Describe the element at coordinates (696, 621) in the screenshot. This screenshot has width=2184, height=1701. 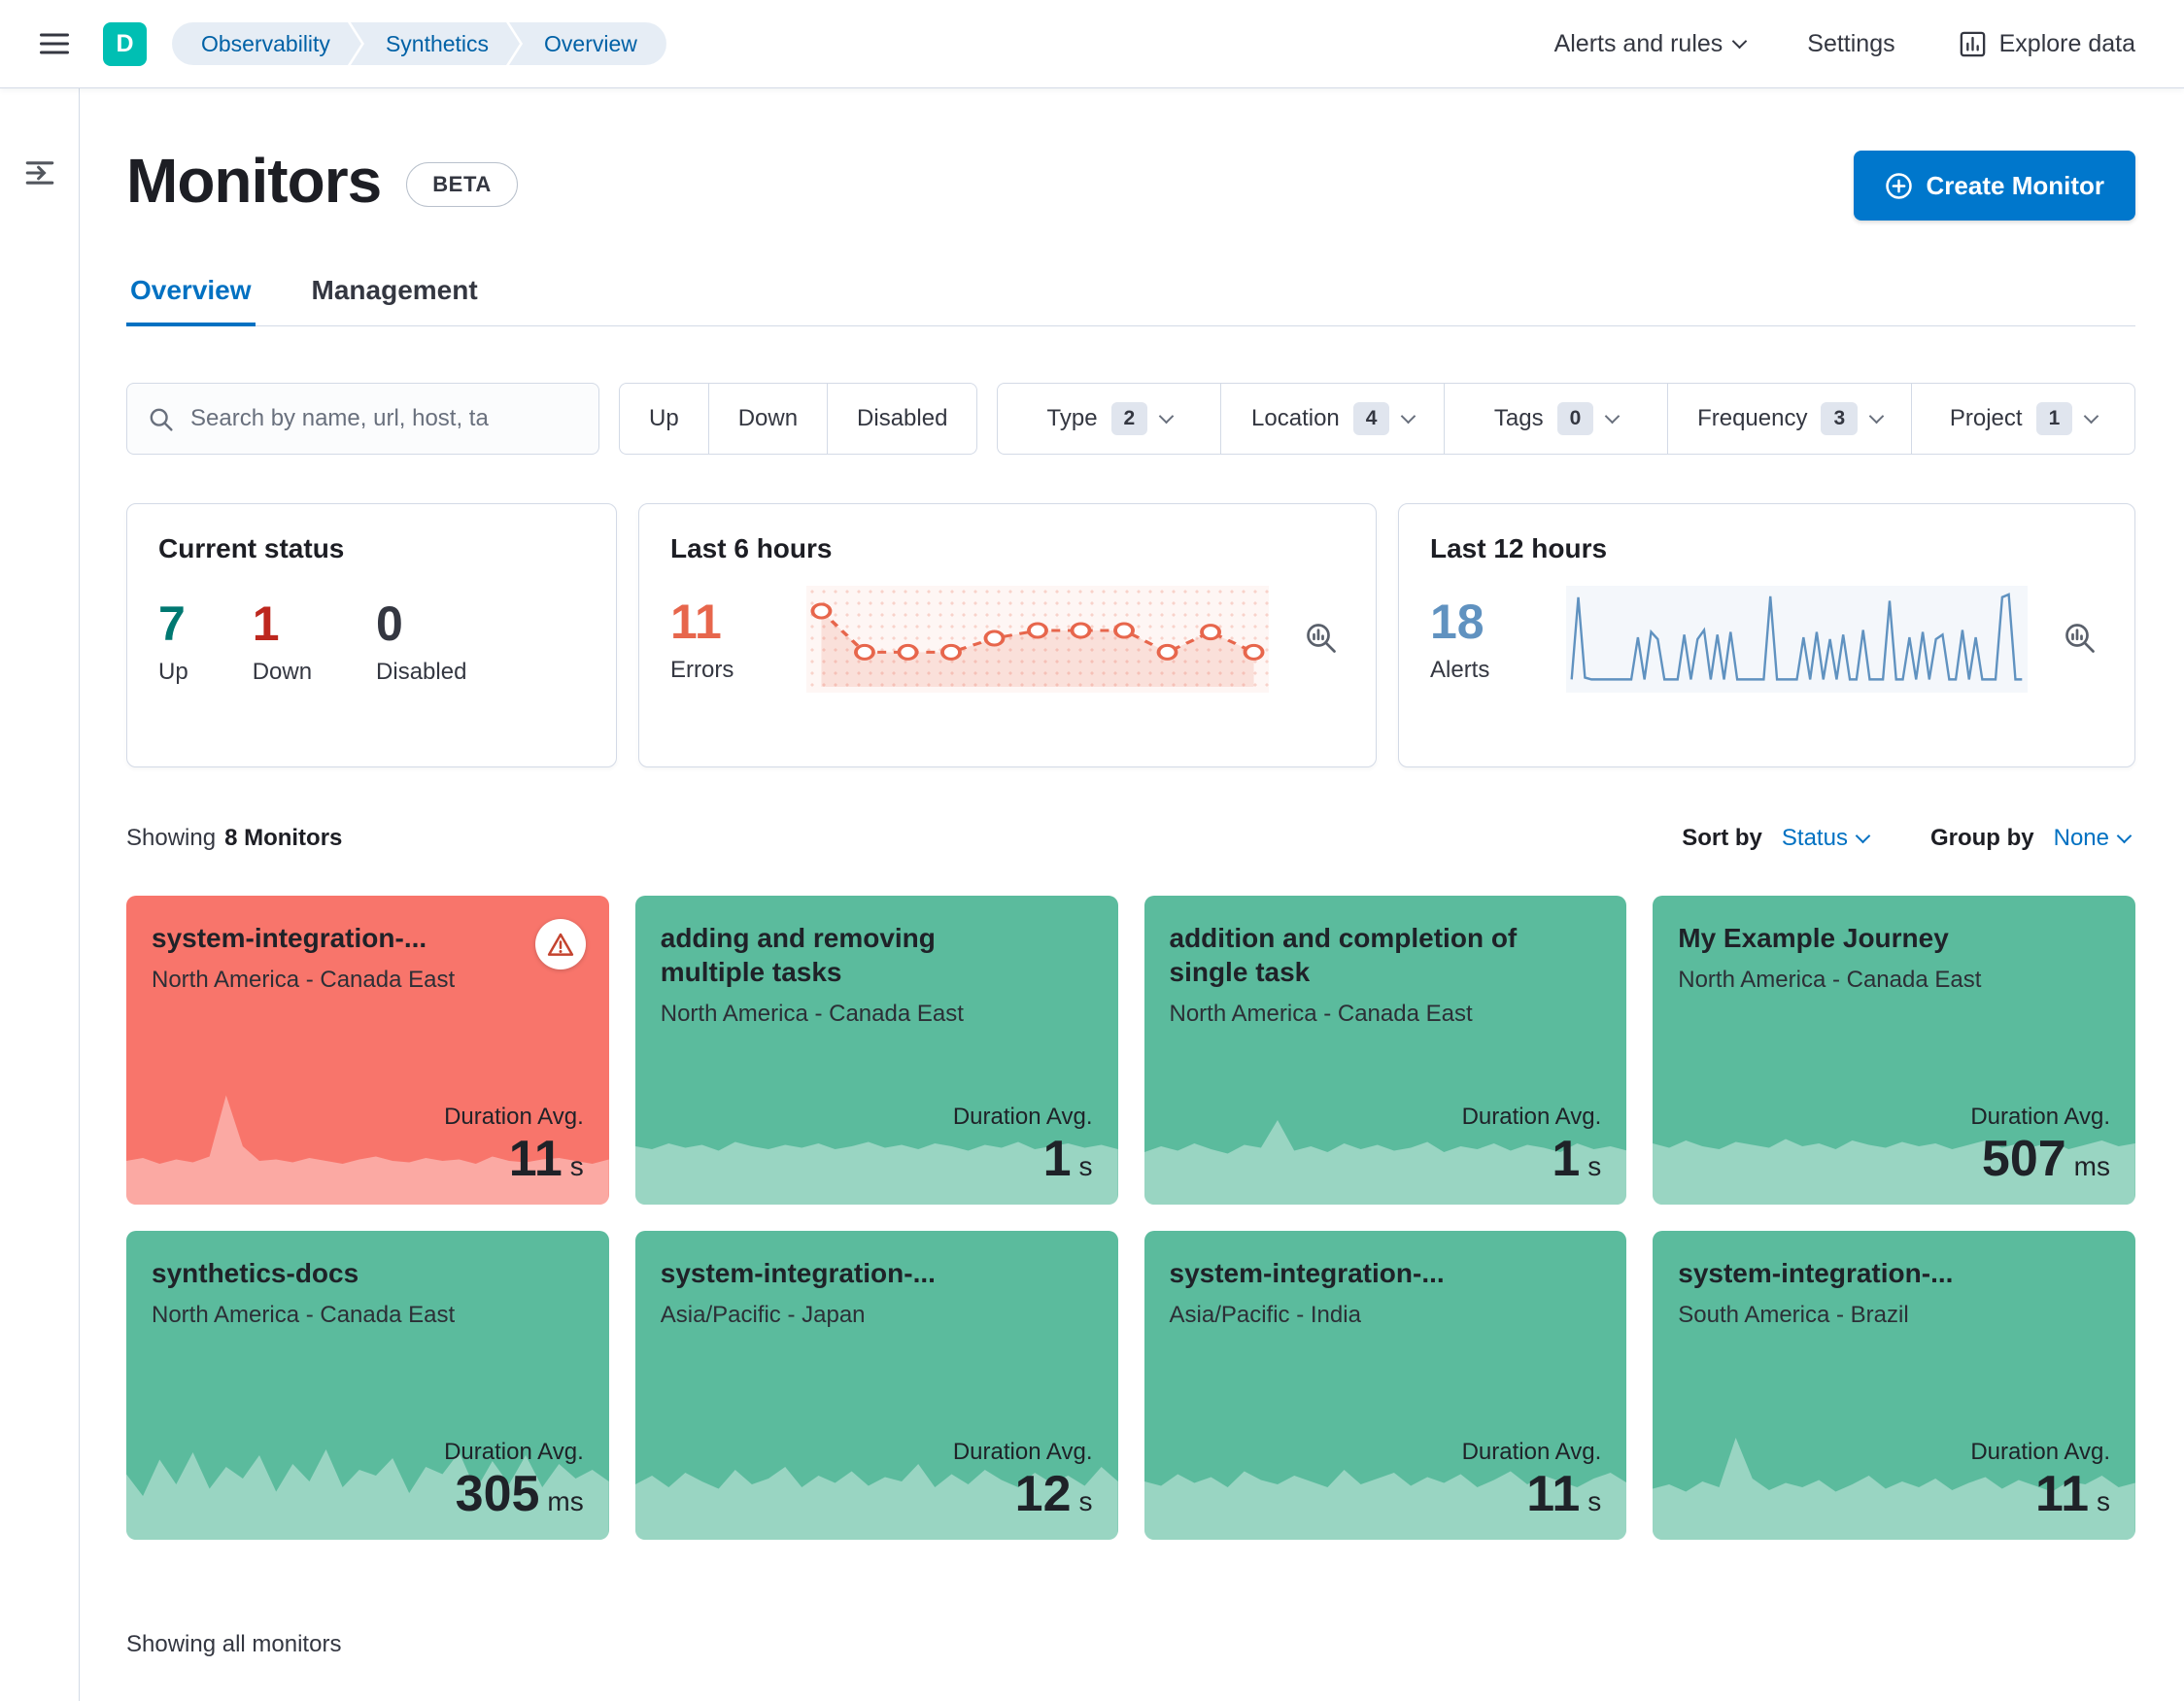
I see `errors-value: 11` at that location.